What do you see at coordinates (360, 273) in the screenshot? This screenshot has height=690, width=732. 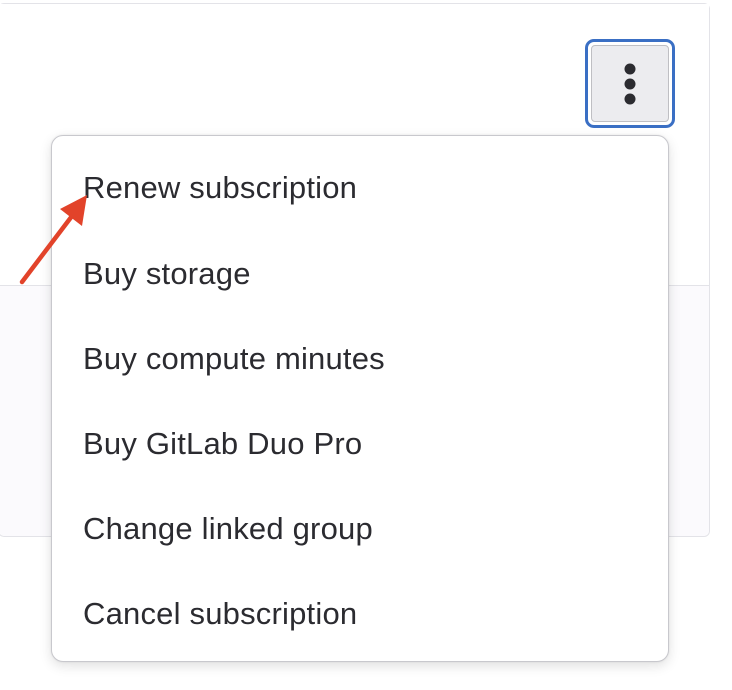 I see `menu-item-buy-storage: Buy storage` at bounding box center [360, 273].